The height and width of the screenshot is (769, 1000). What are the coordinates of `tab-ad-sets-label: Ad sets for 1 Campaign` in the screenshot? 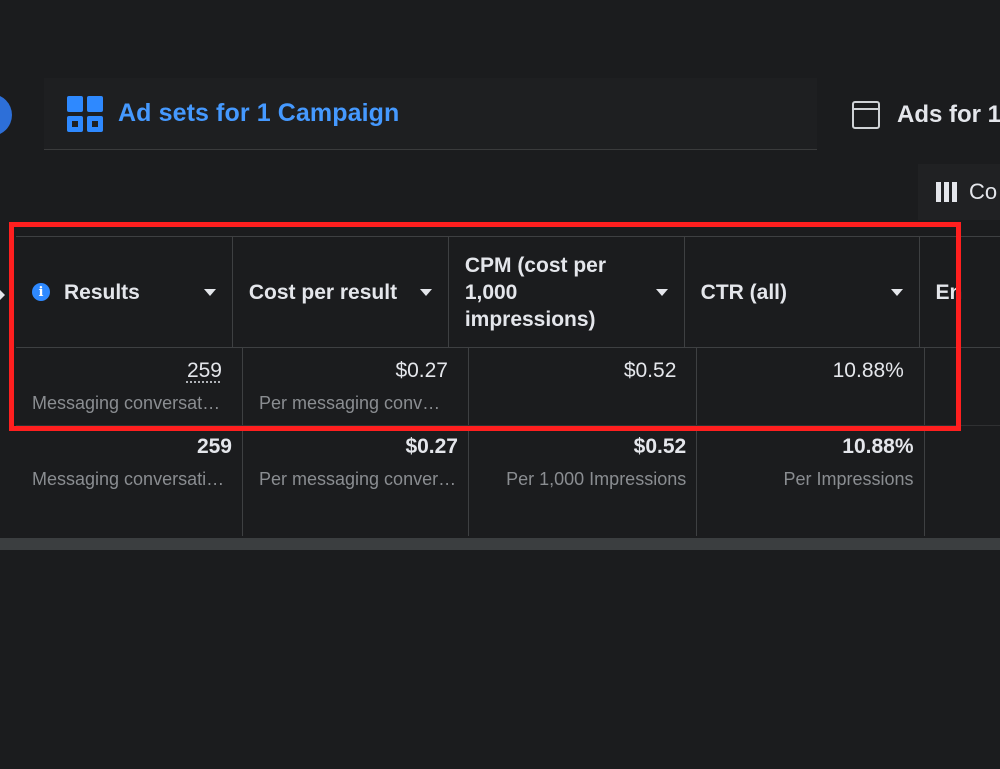 It's located at (259, 113).